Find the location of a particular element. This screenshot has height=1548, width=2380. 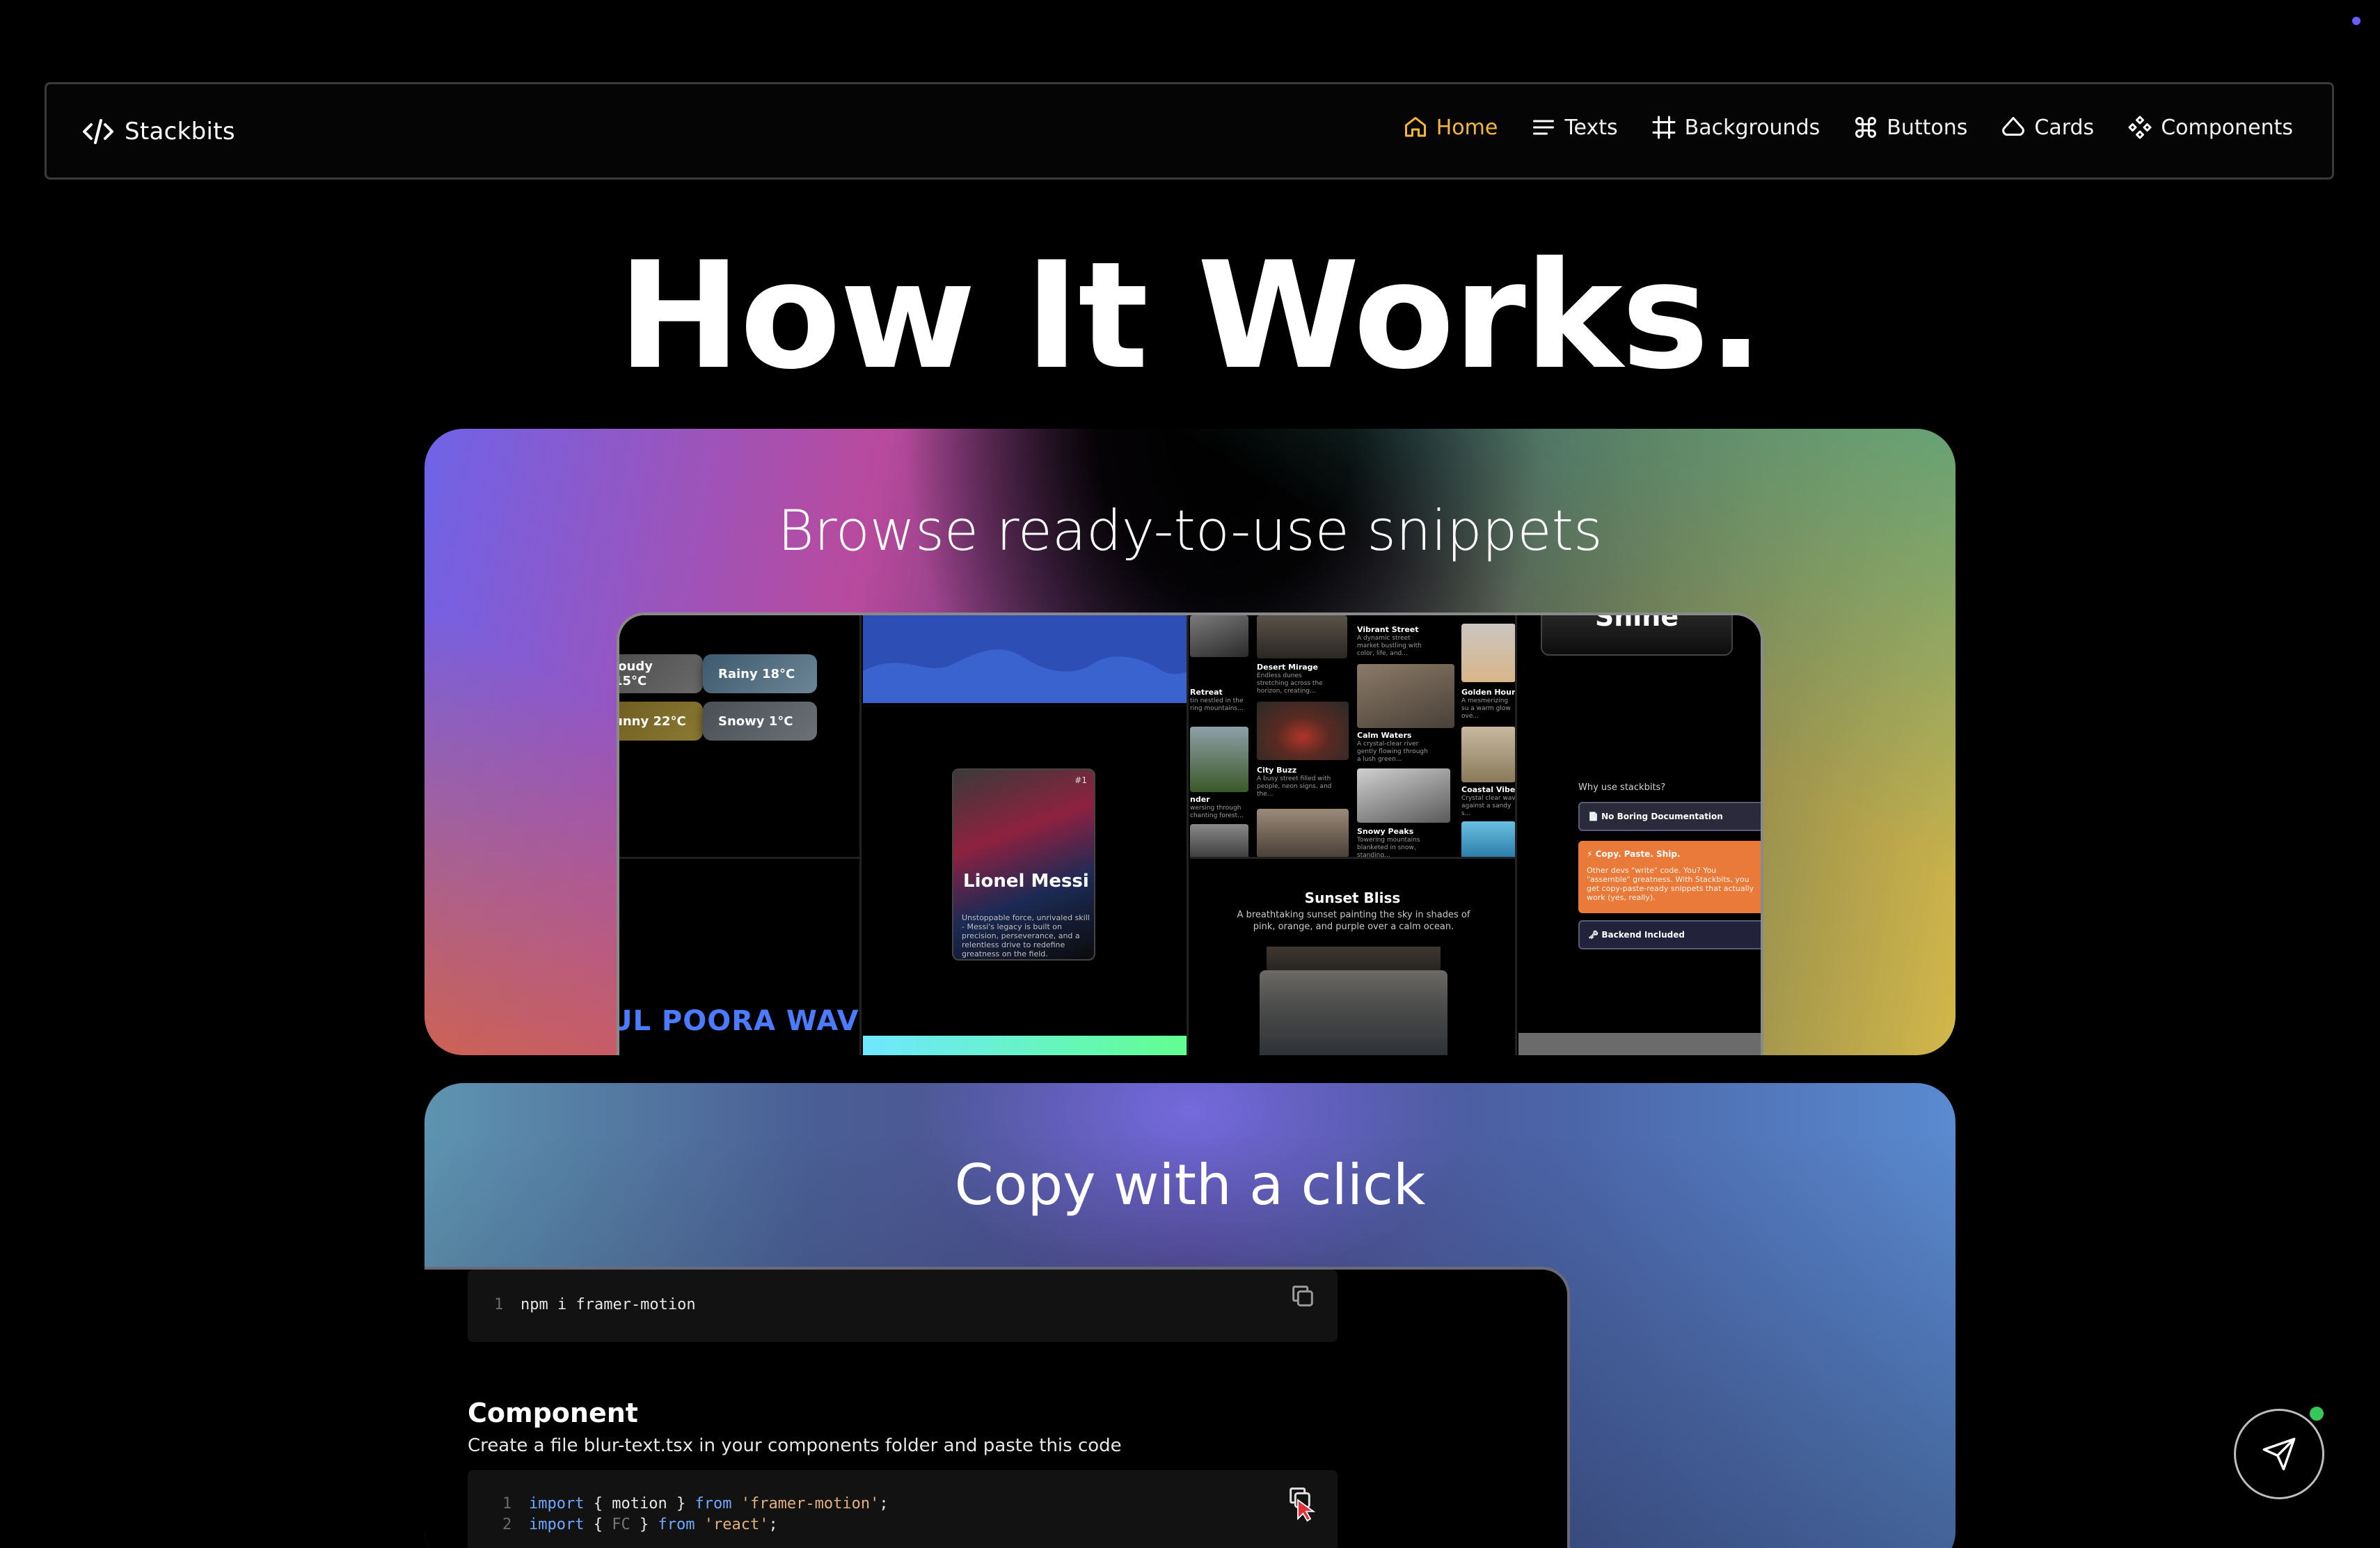

feature-label: 📄 No Boring Documentation is located at coordinates (1655, 816).